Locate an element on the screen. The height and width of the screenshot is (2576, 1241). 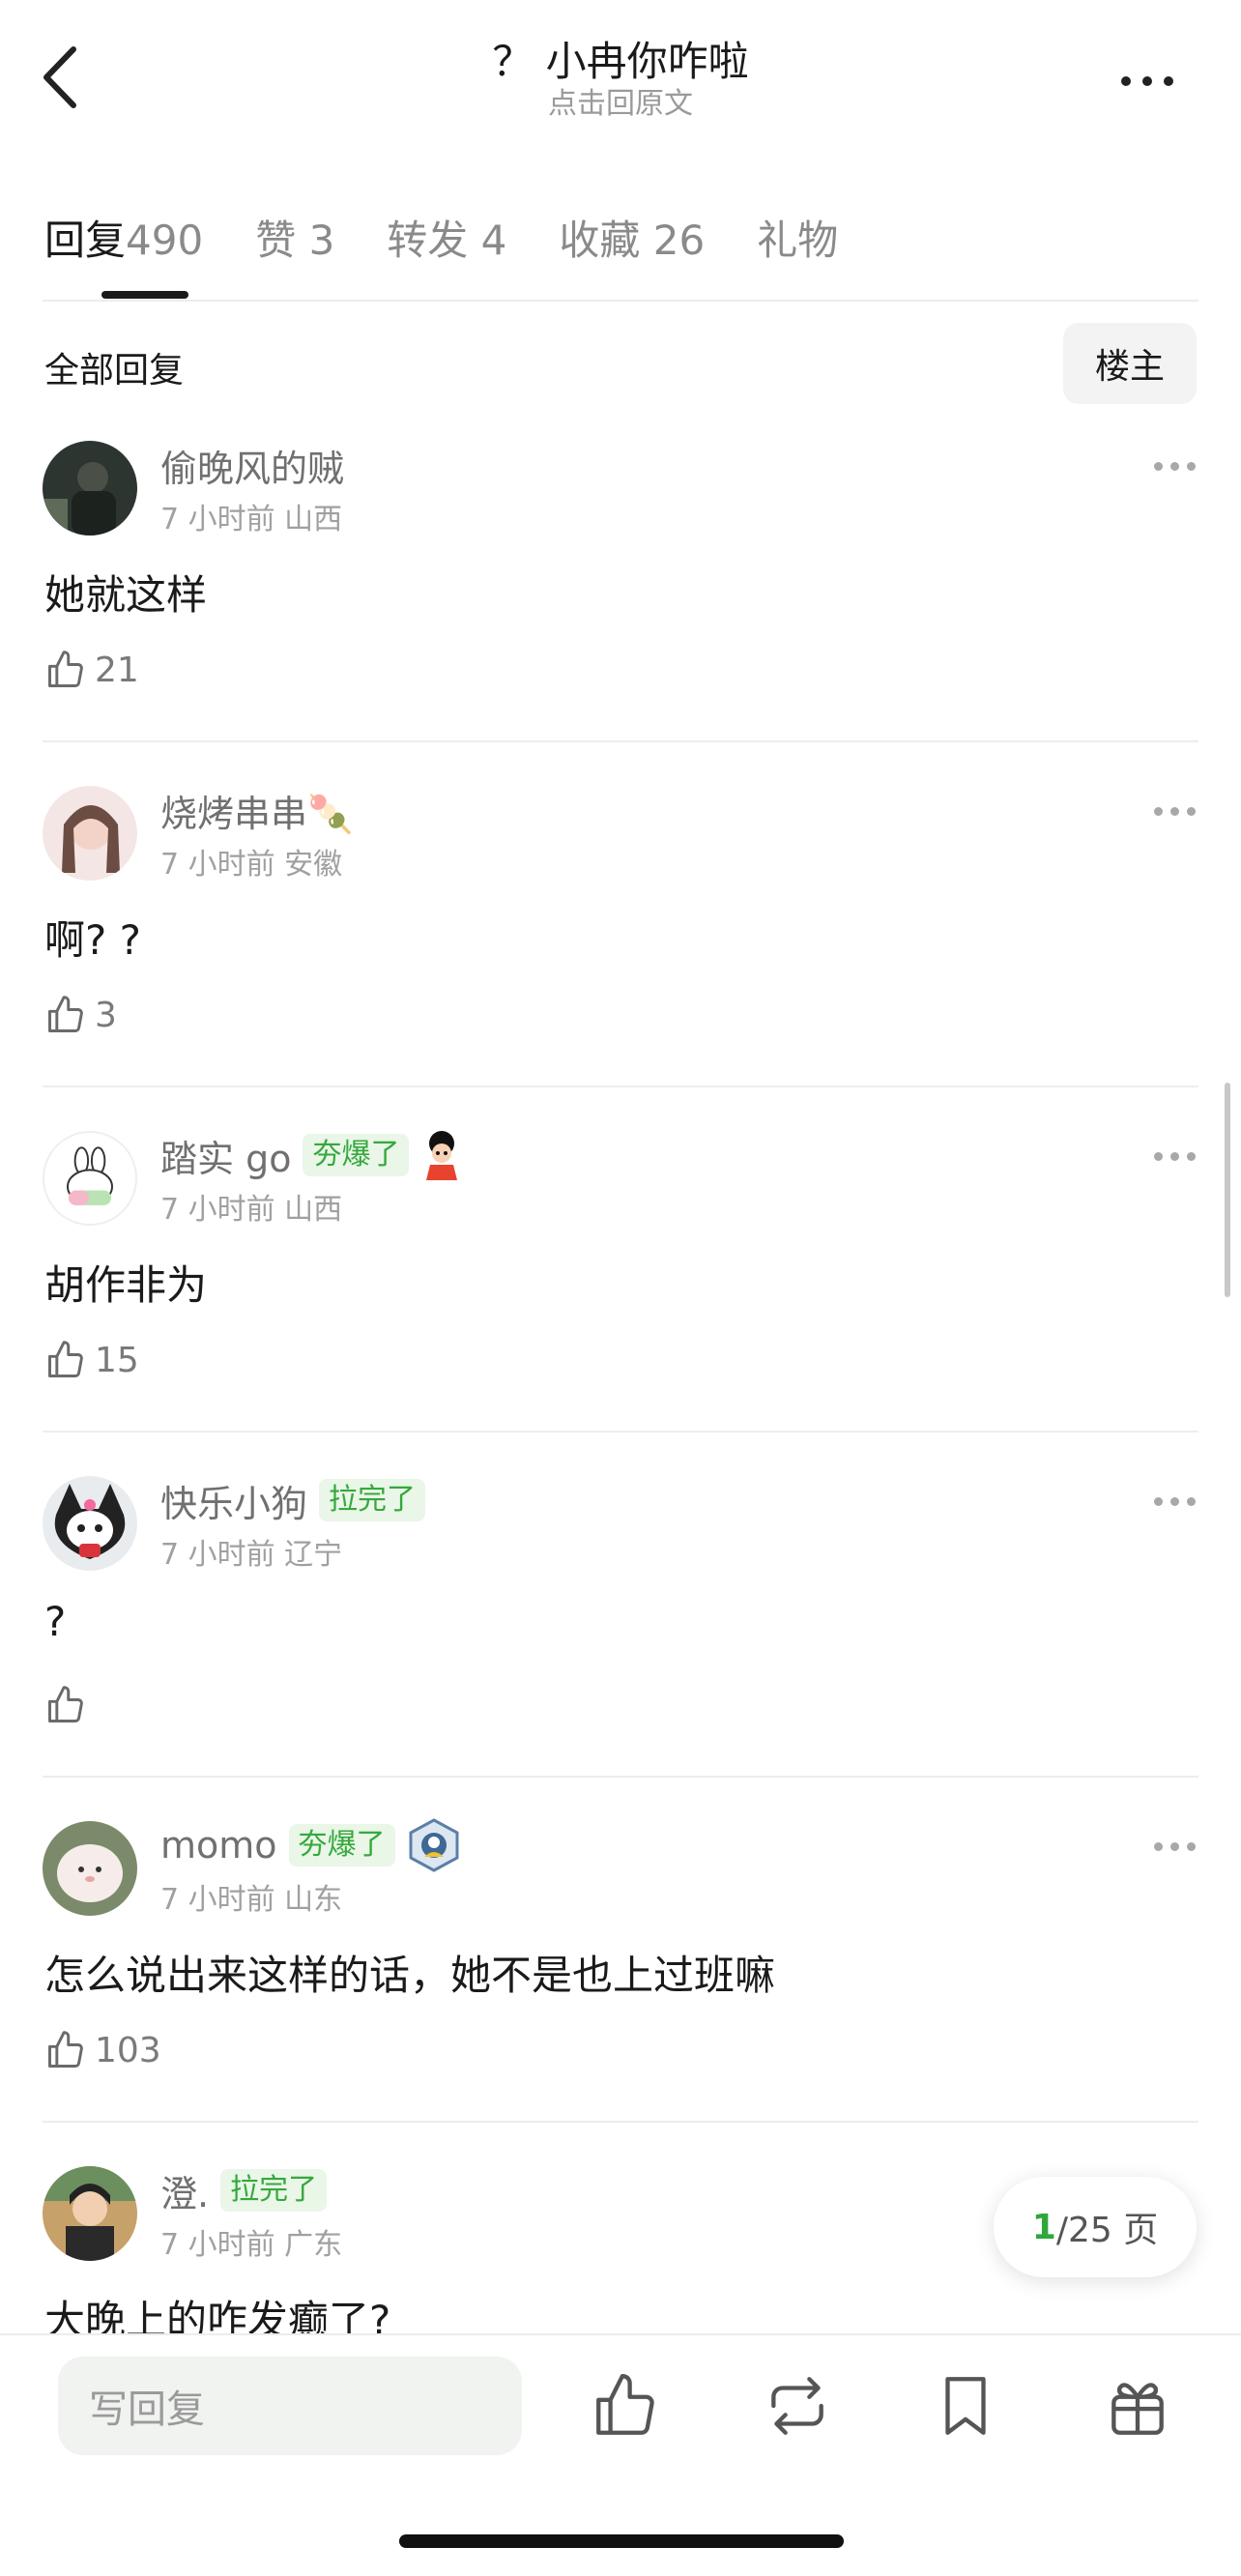
comment-location: 山东 is located at coordinates (313, 1900).